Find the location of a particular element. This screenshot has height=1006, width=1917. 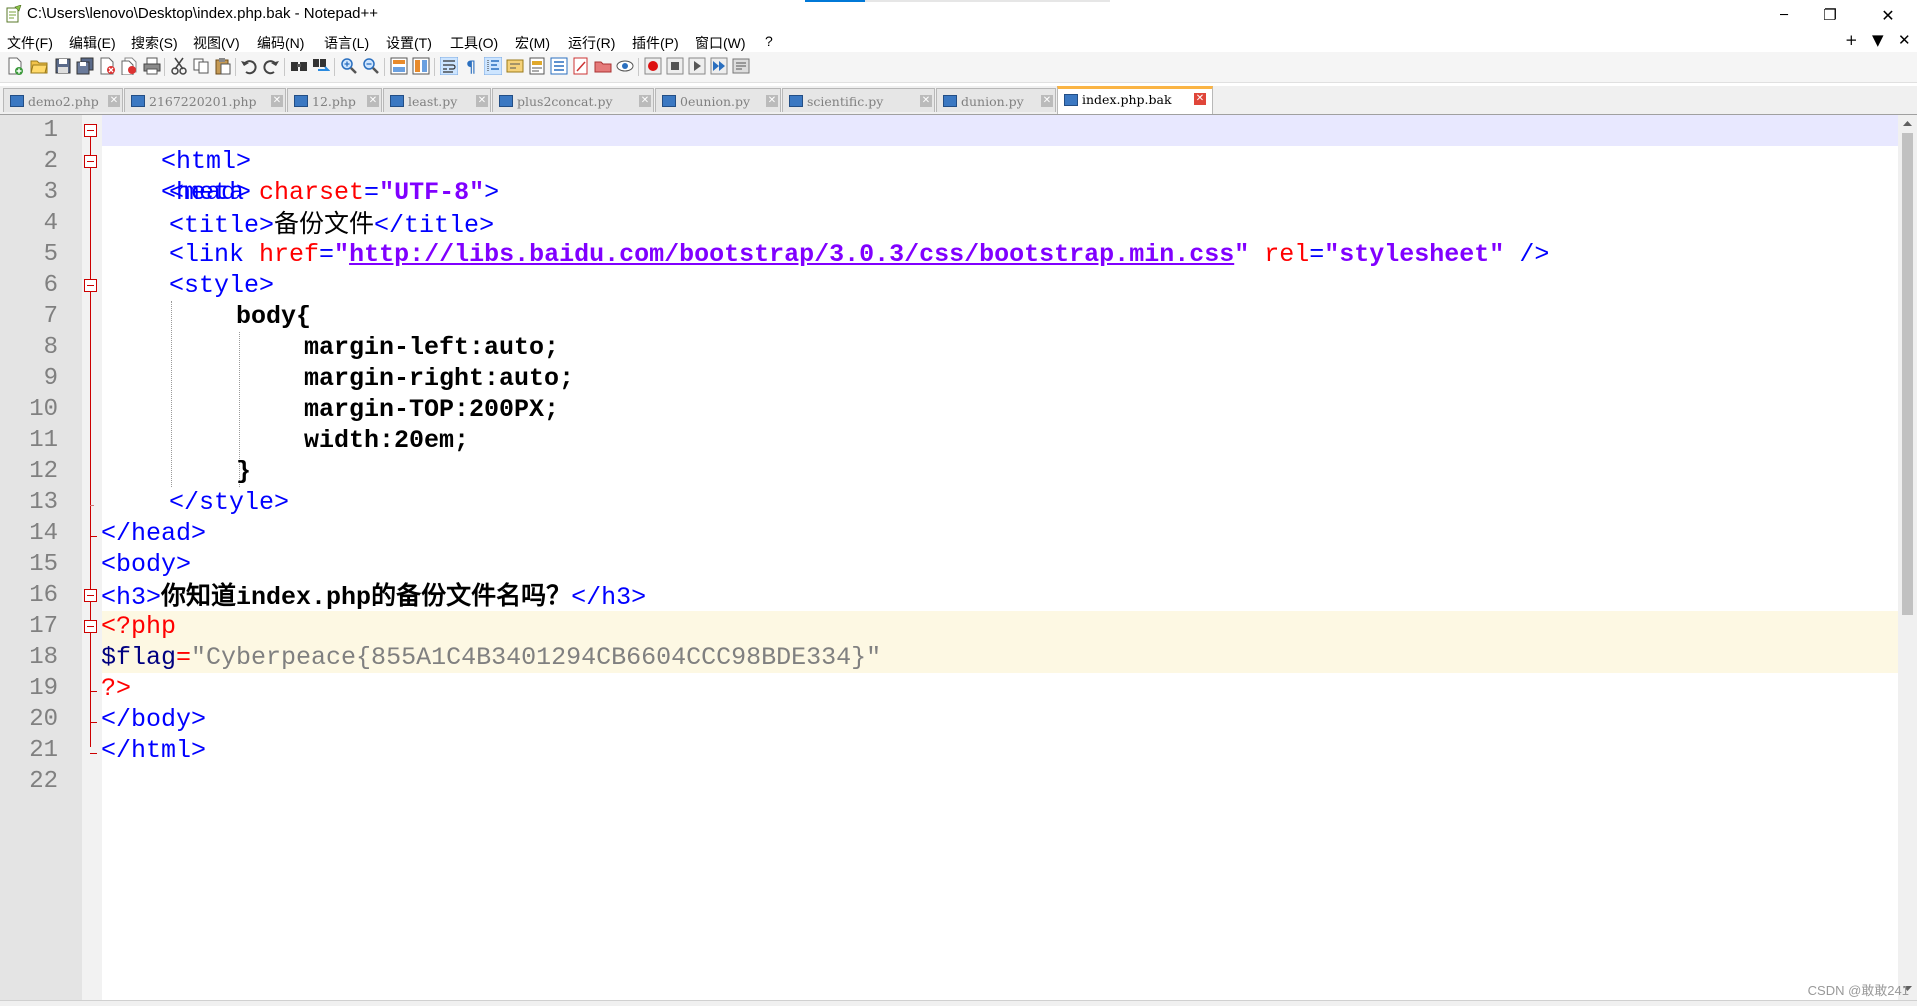

menu-search: 搜索(S) is located at coordinates (154, 43).